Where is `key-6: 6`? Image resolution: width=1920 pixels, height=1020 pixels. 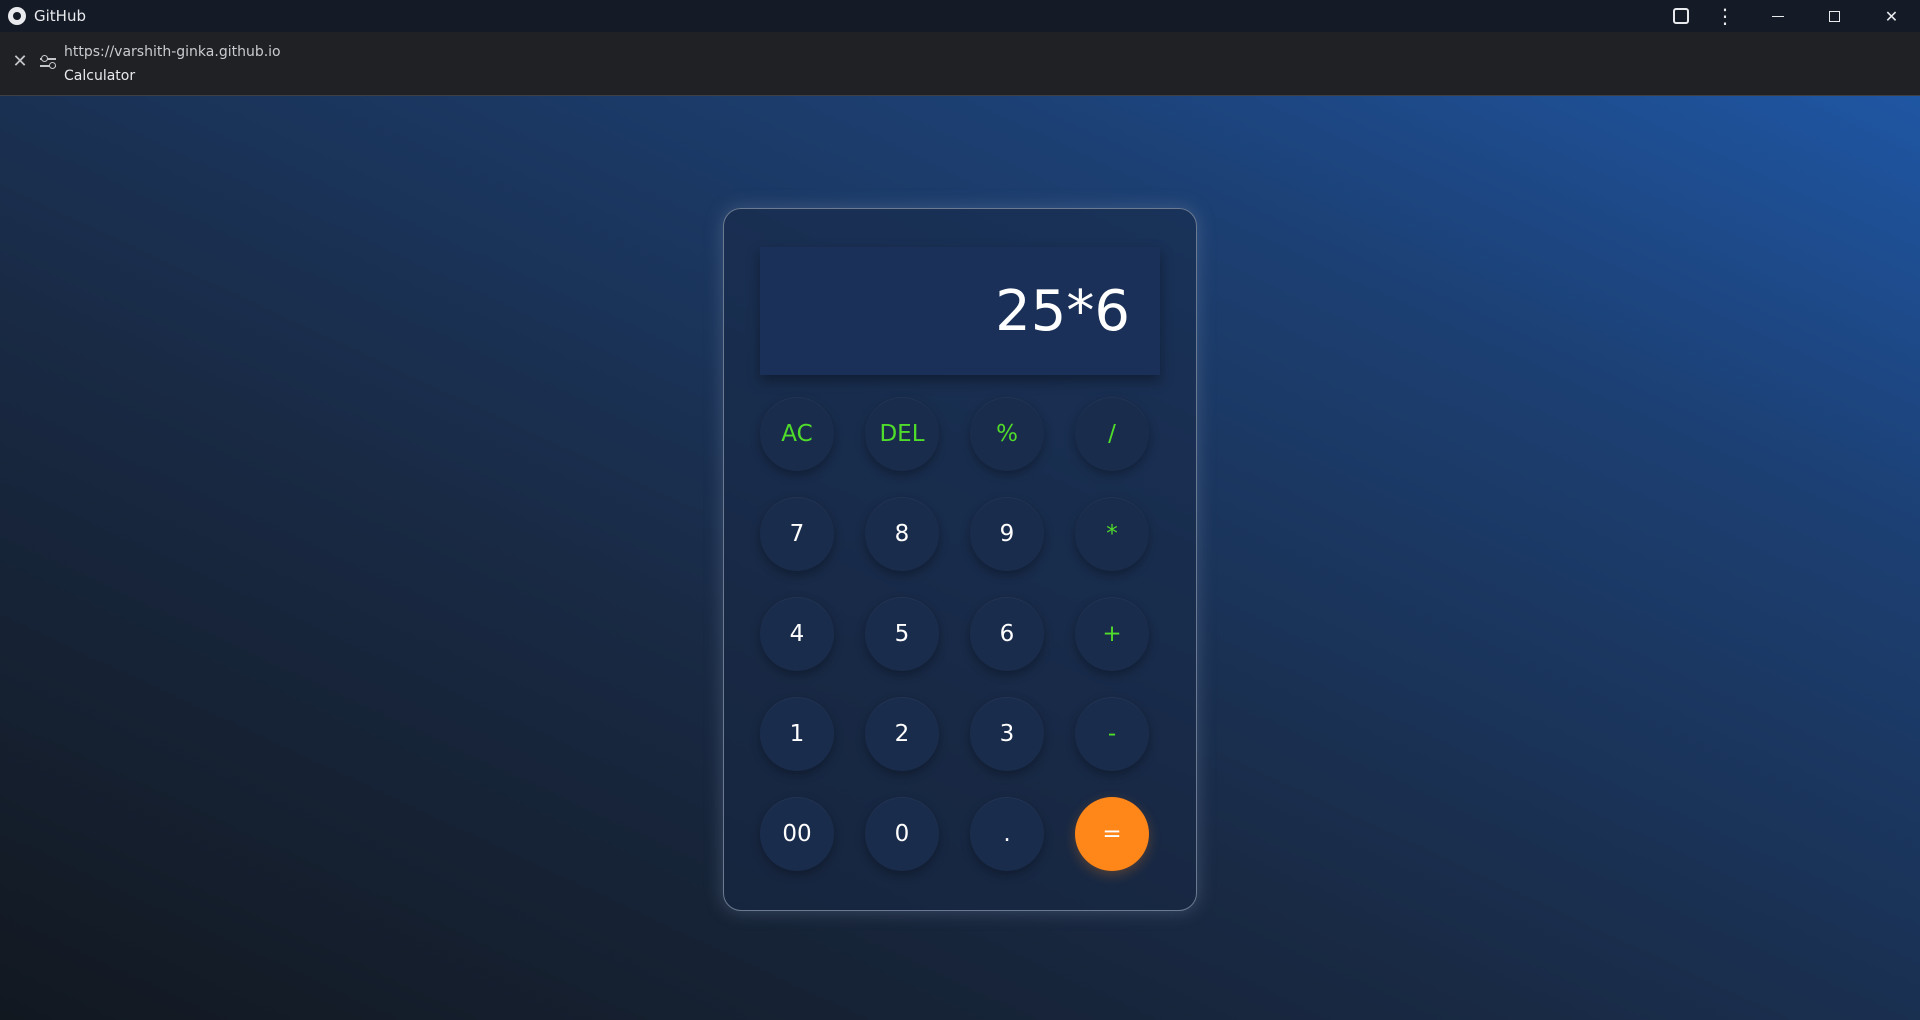
key-6: 6 is located at coordinates (1007, 634).